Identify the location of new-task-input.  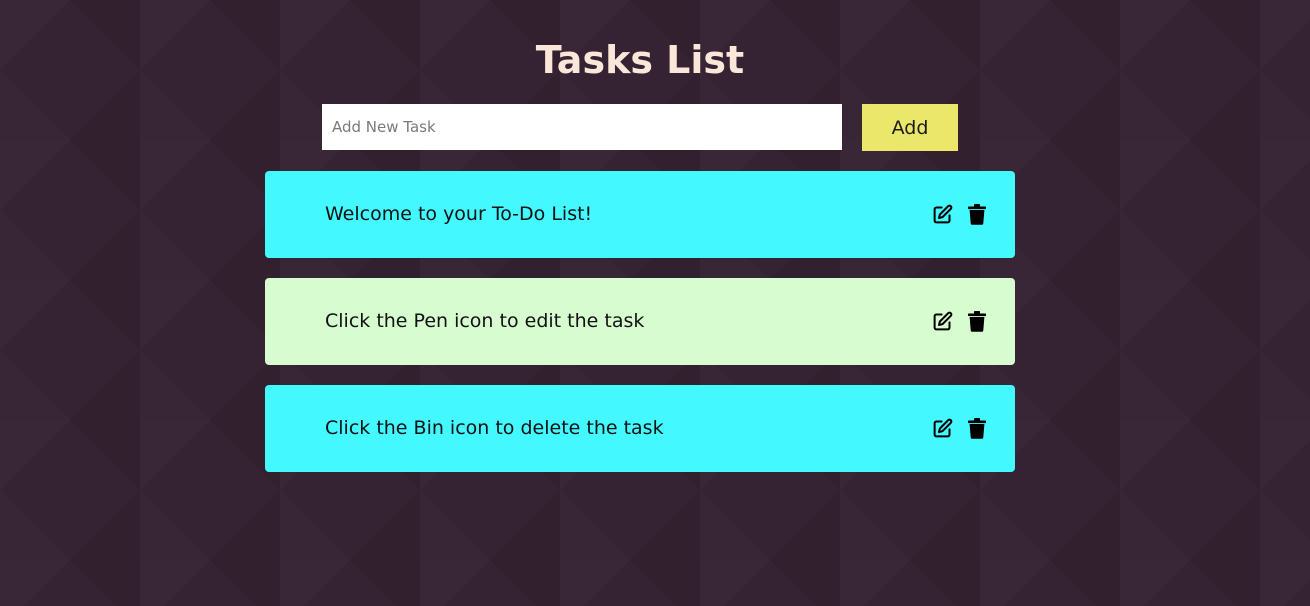
(582, 127).